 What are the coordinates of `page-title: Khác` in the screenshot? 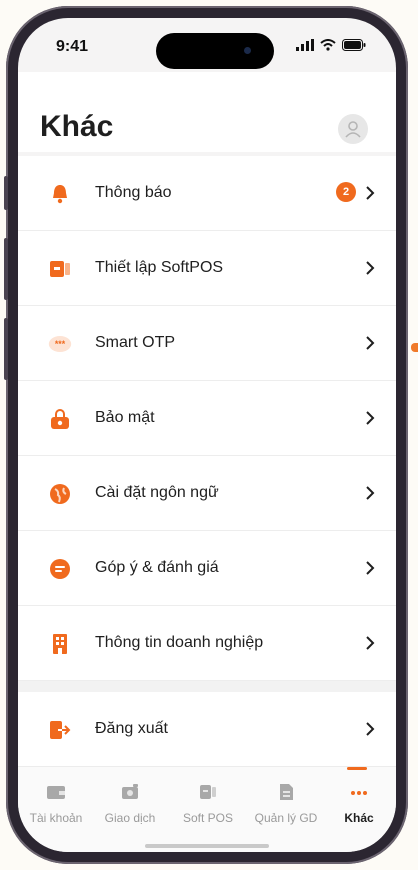 It's located at (77, 126).